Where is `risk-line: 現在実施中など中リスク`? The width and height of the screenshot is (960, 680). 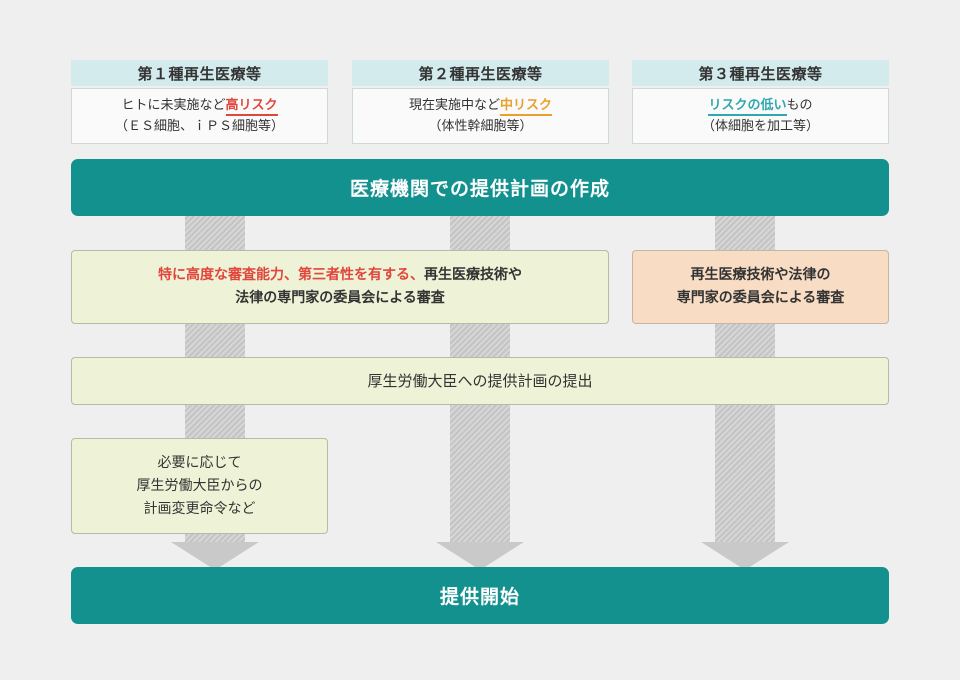 risk-line: 現在実施中など中リスク is located at coordinates (480, 105).